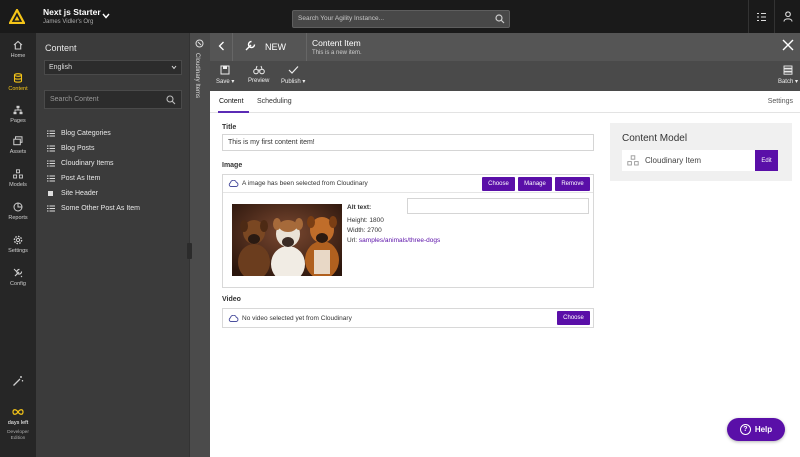 The width and height of the screenshot is (800, 457). I want to click on image-remove-button: Remove, so click(572, 184).